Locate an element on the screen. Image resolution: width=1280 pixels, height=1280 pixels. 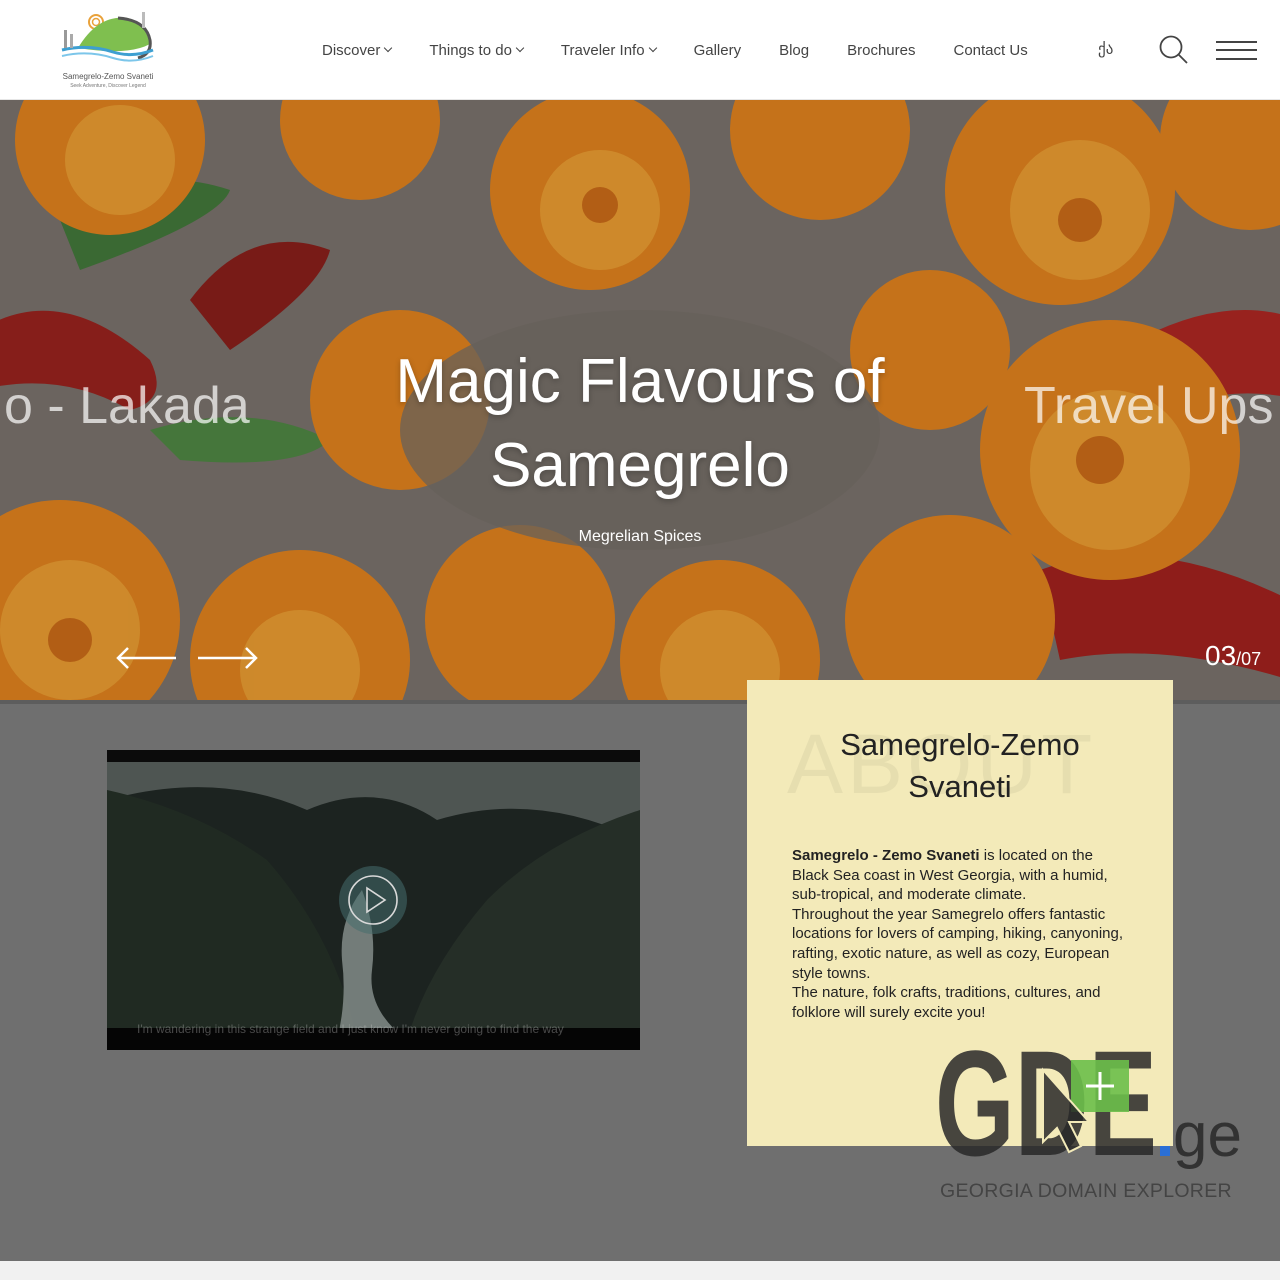
hero-title: Magic Flavours of Samegrelo is located at coordinates (640, 424).